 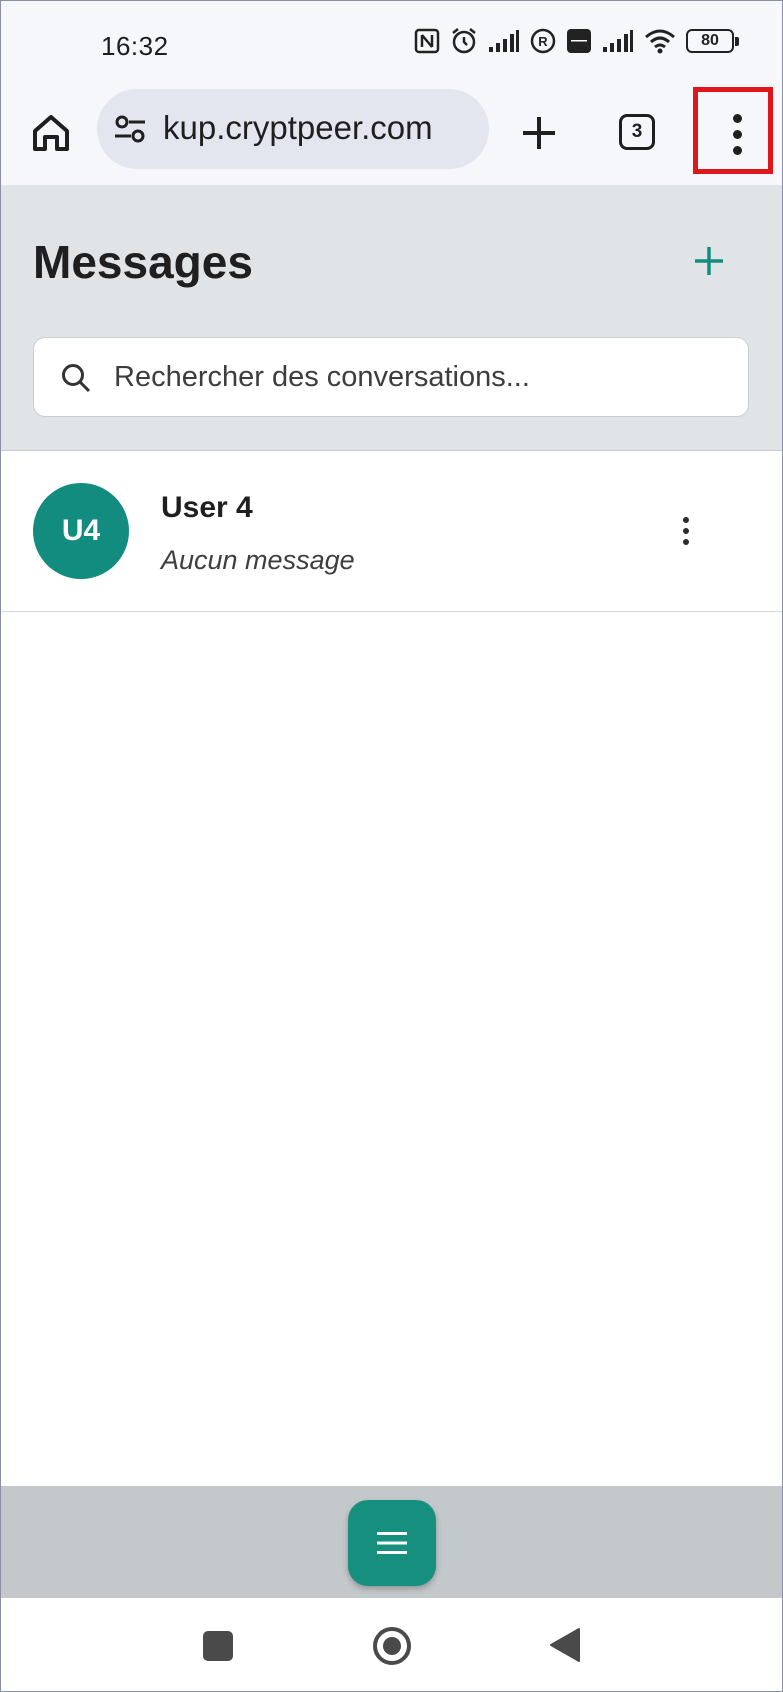 I want to click on conversation-more-icon, so click(x=686, y=531).